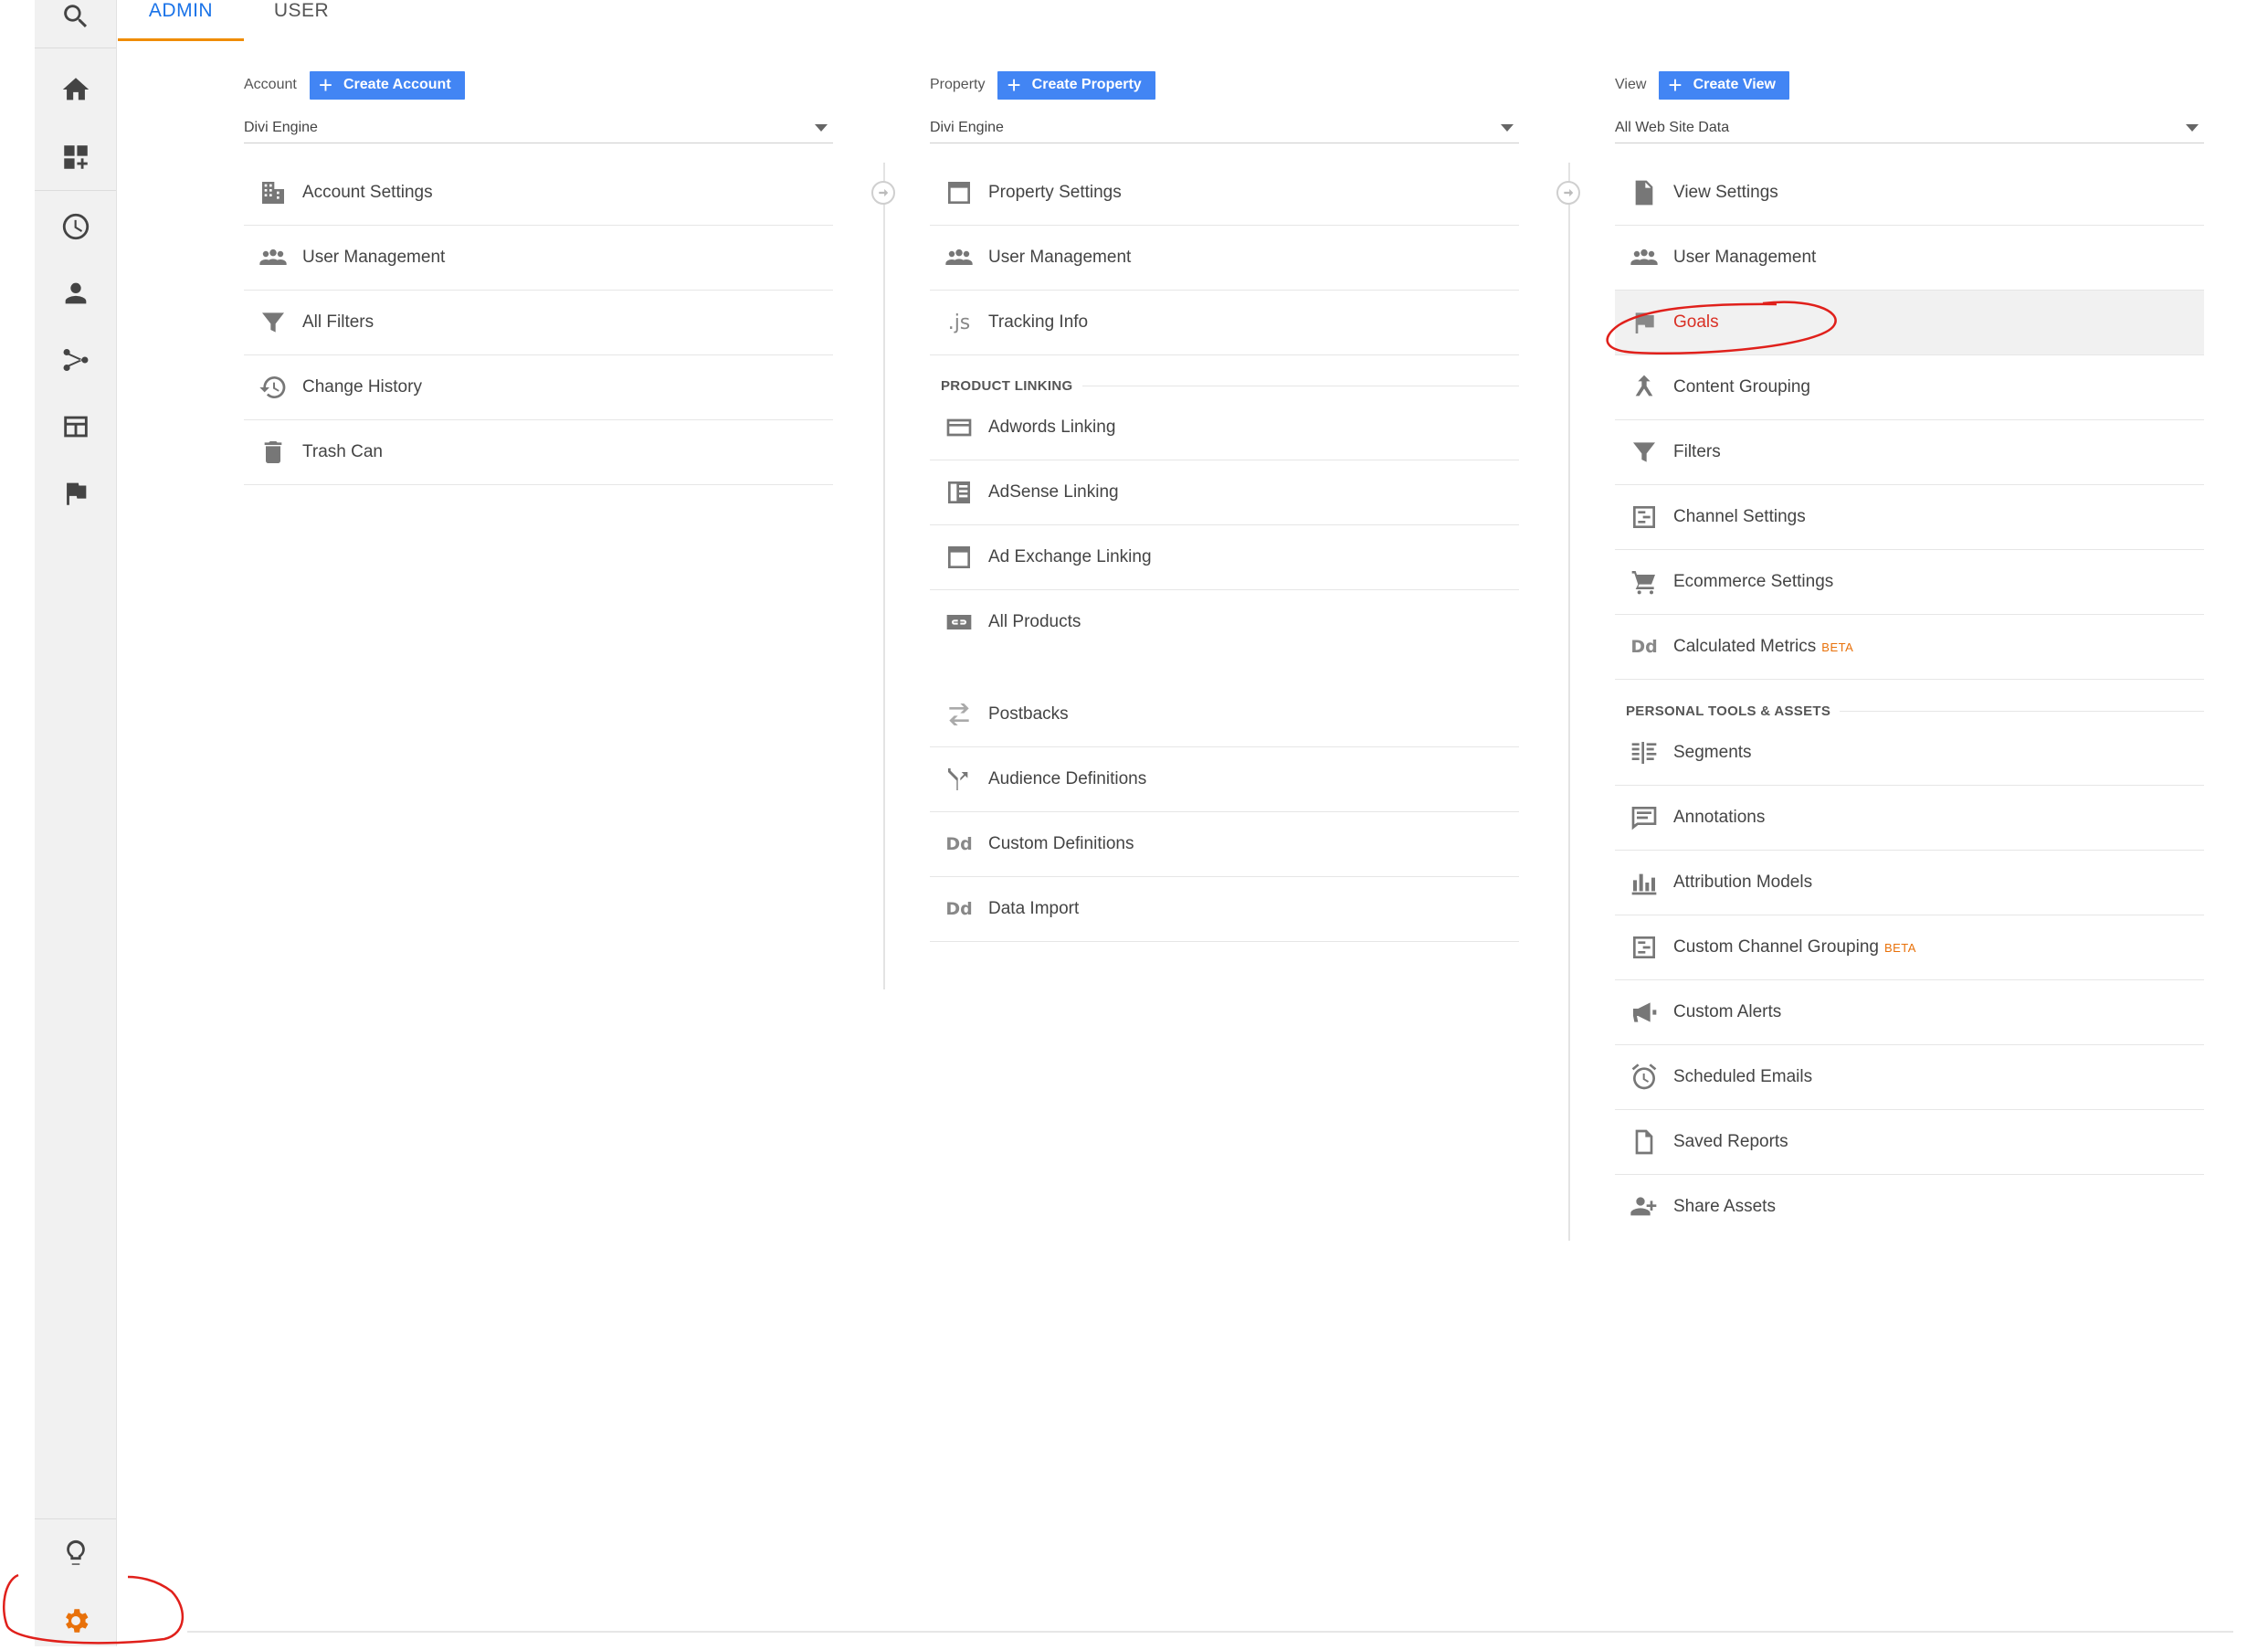  What do you see at coordinates (1743, 882) in the screenshot?
I see `menu-item-label: Attribution Models` at bounding box center [1743, 882].